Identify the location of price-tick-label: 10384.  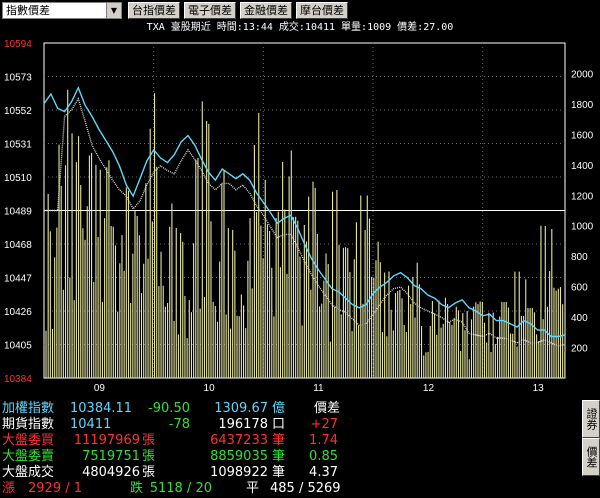
(18, 379).